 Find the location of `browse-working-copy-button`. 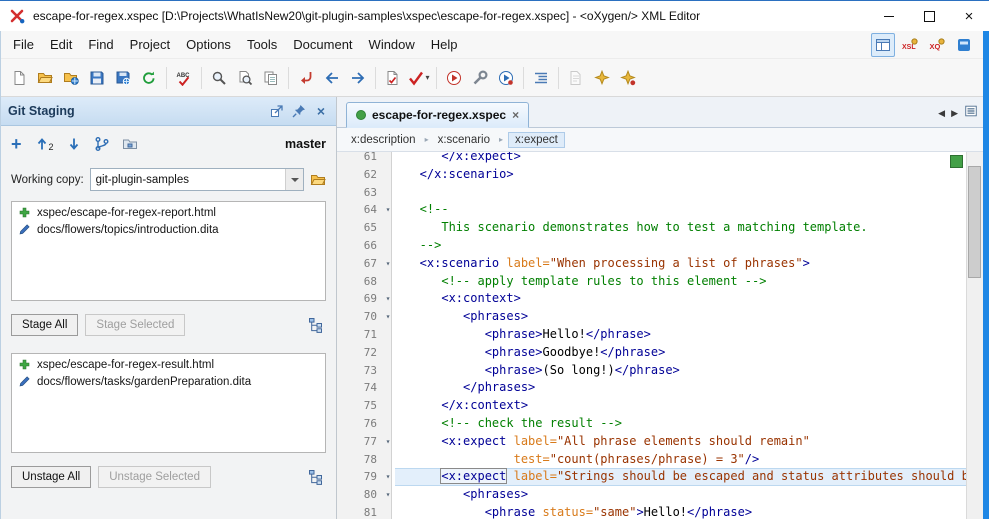

browse-working-copy-button is located at coordinates (318, 180).